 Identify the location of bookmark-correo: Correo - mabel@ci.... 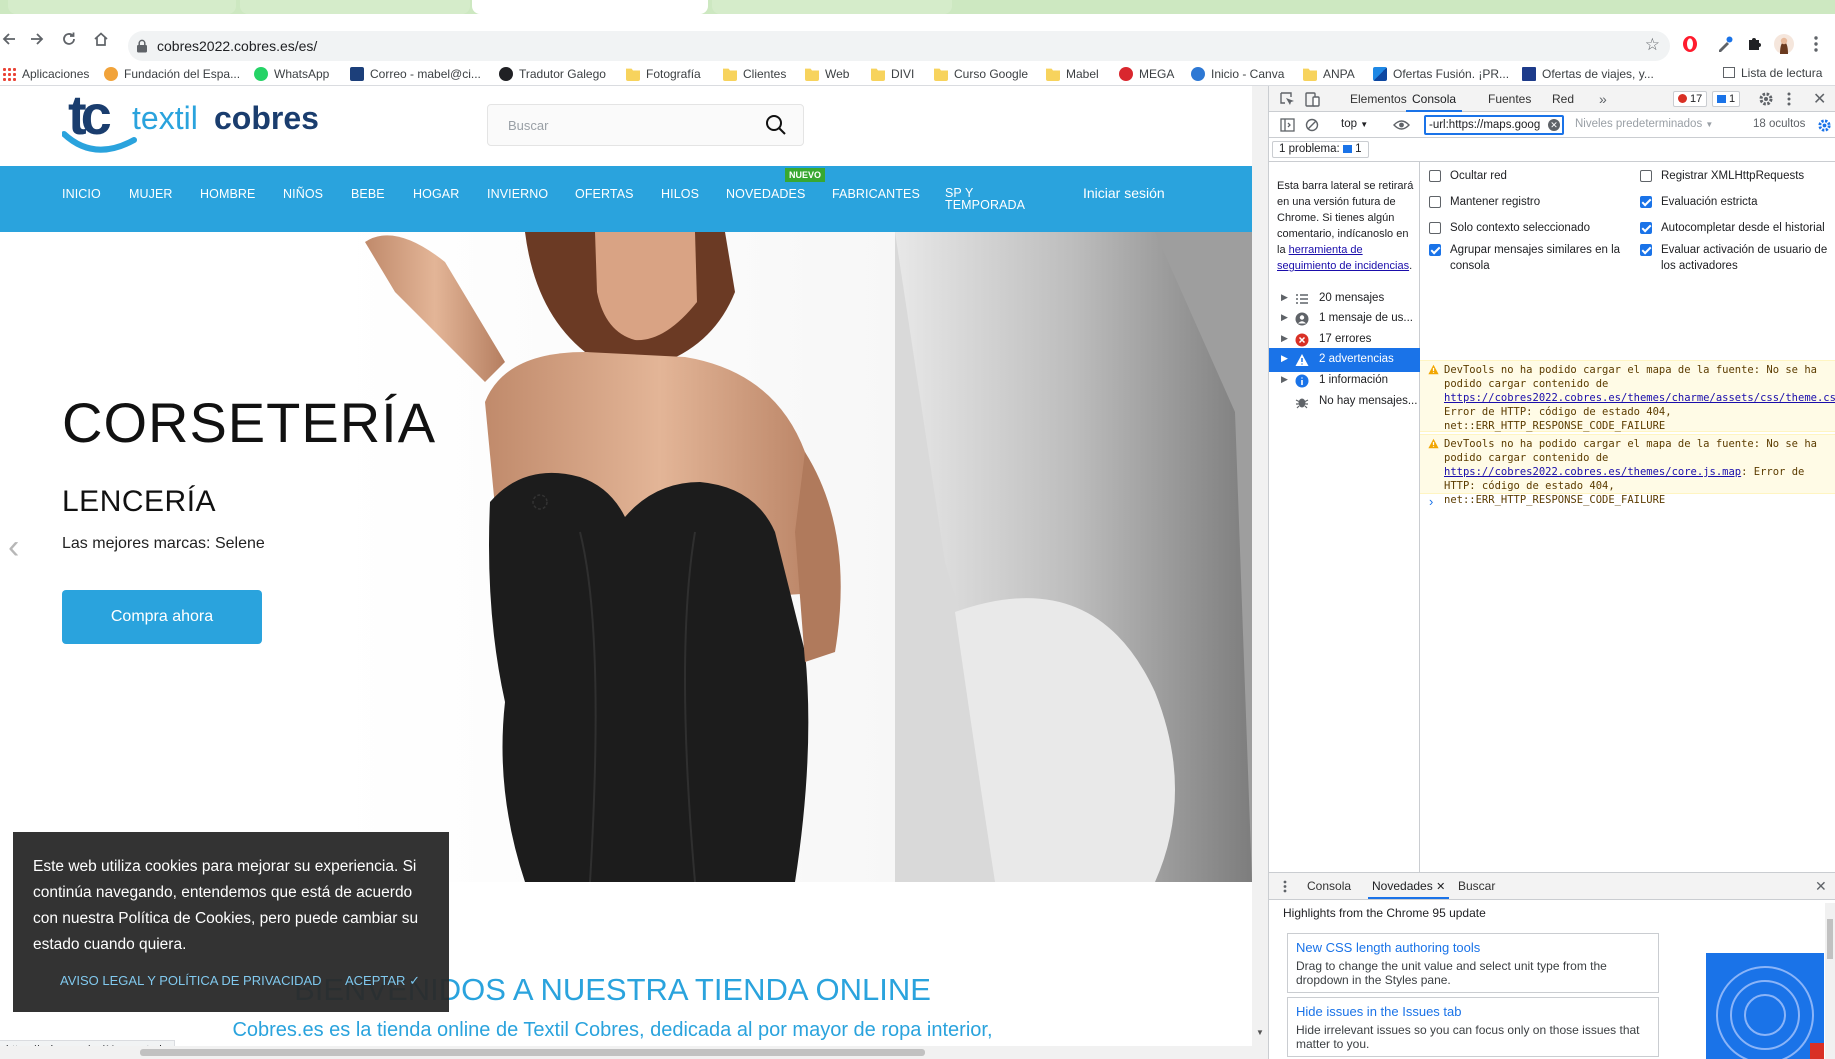
(415, 74).